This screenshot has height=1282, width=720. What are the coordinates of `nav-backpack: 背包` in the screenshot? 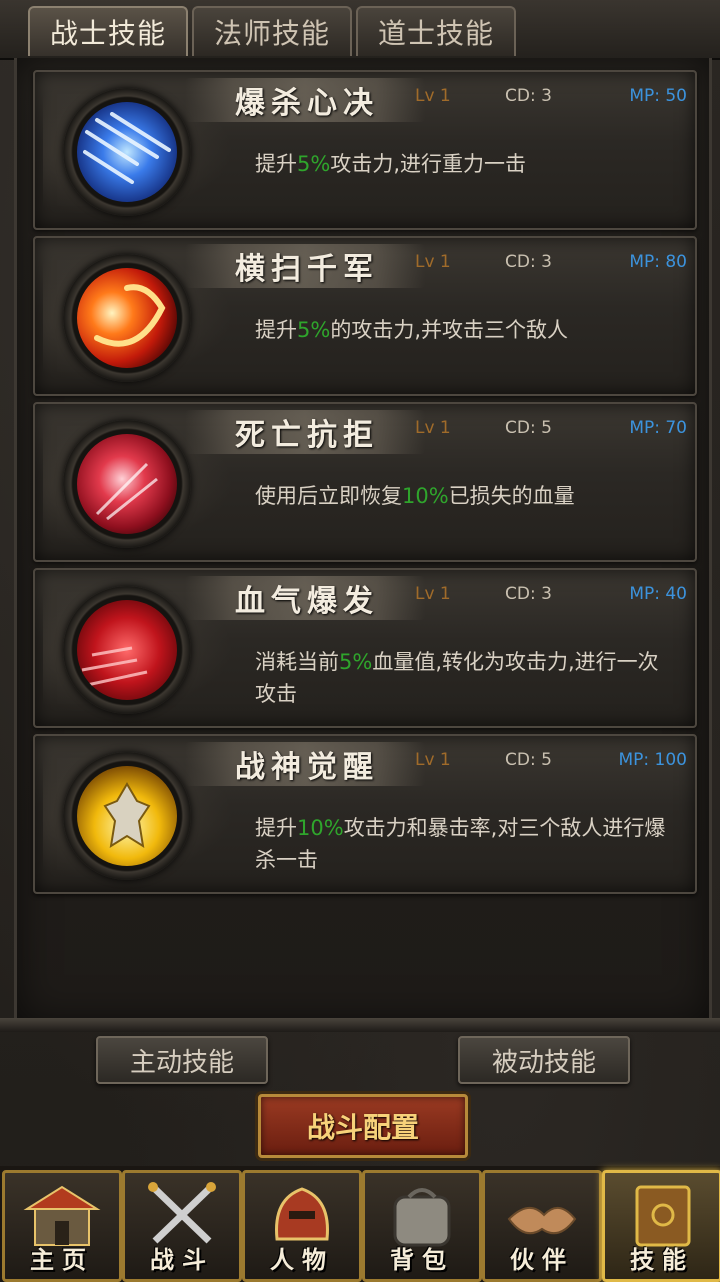 It's located at (422, 1226).